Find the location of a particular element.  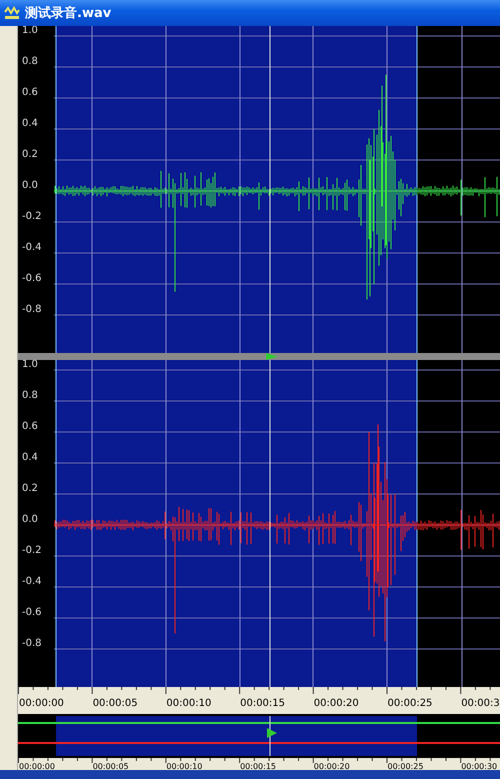

waveform-icon is located at coordinates (12, 13).